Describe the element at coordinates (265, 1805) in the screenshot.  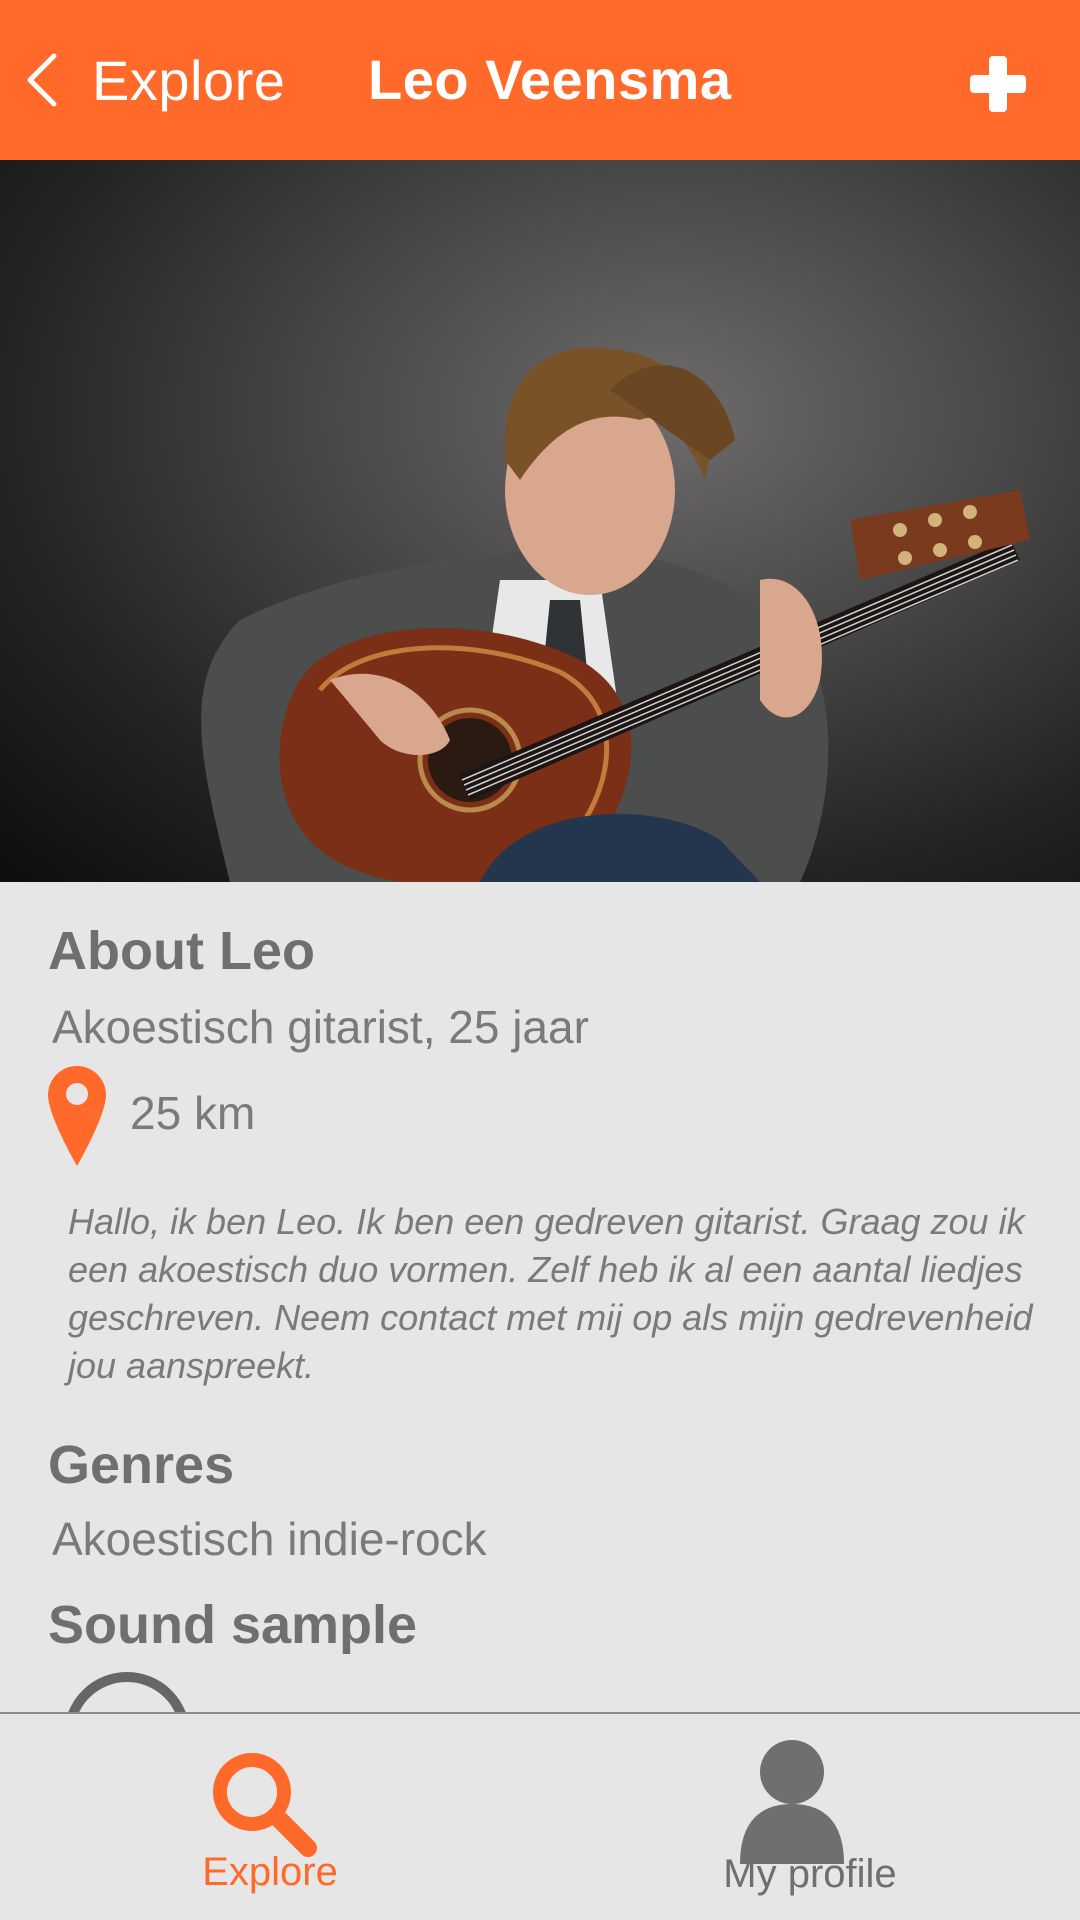
I see `search-icon` at that location.